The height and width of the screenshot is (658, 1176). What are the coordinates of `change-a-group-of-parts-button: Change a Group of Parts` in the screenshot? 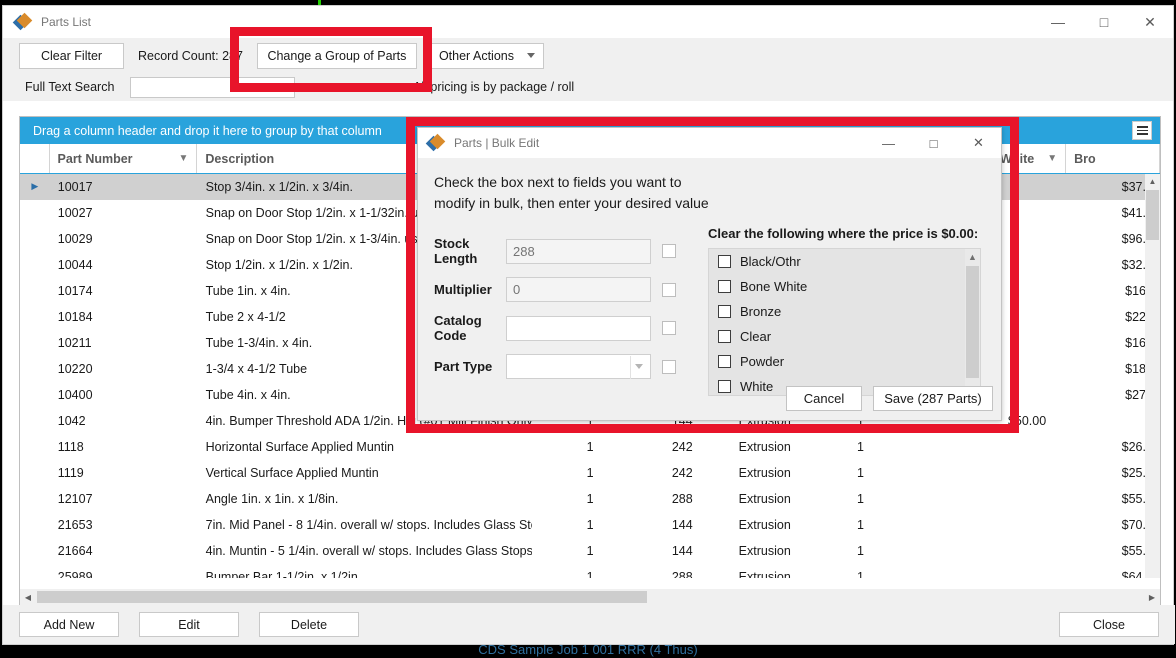 It's located at (336, 55).